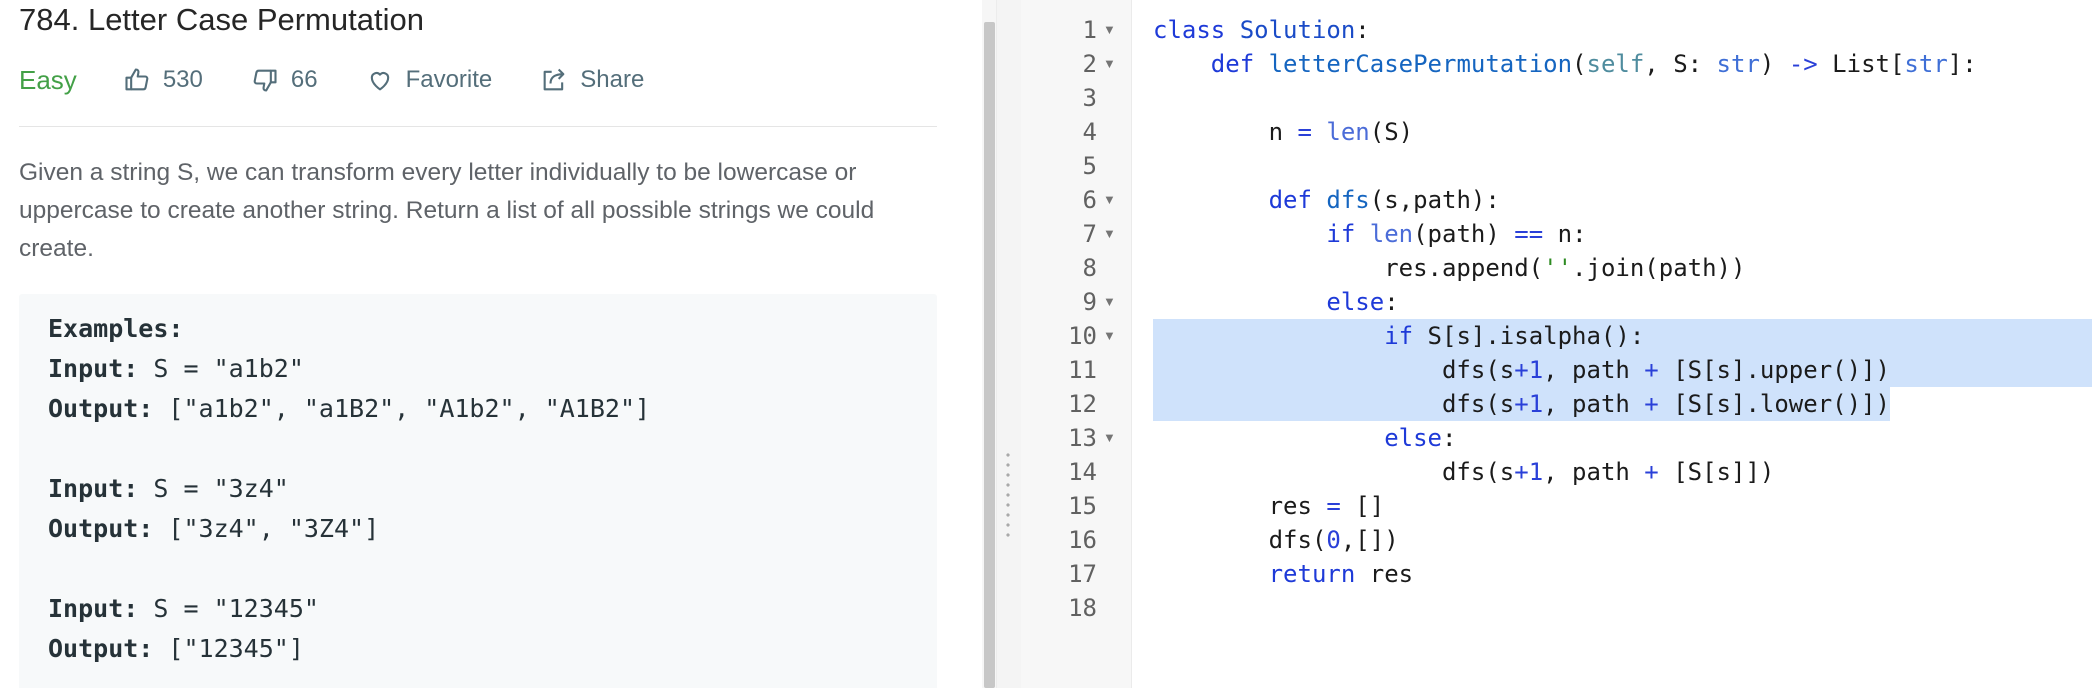 The width and height of the screenshot is (2092, 688). What do you see at coordinates (137, 79) in the screenshot?
I see `thumbs-up-icon` at bounding box center [137, 79].